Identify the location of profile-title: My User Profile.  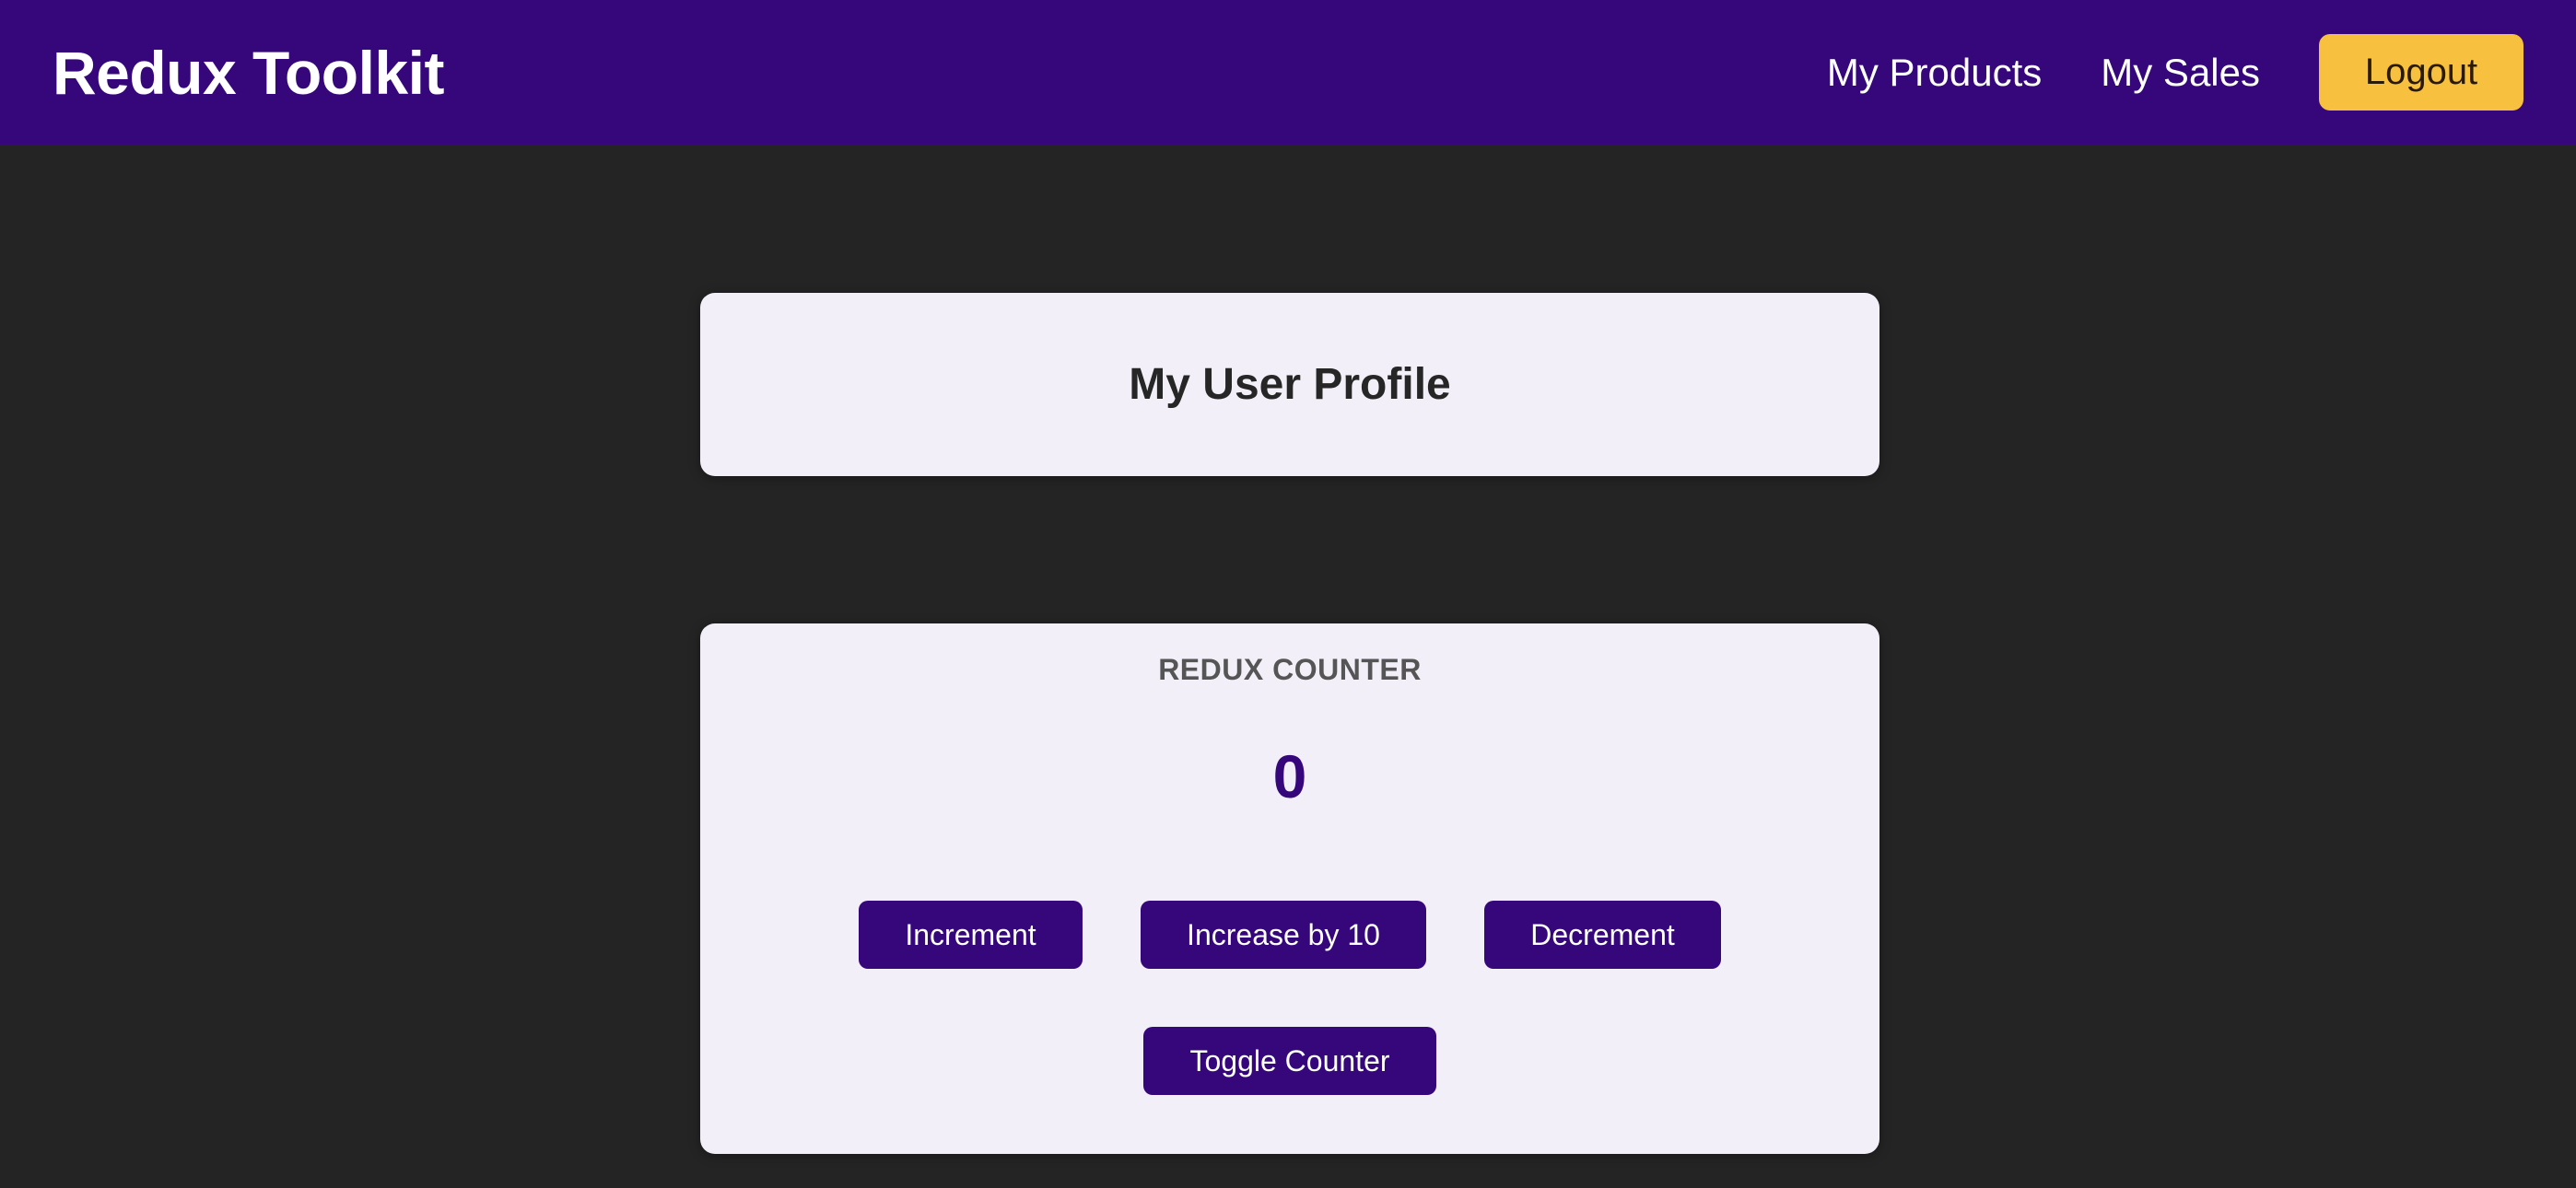
(1290, 384).